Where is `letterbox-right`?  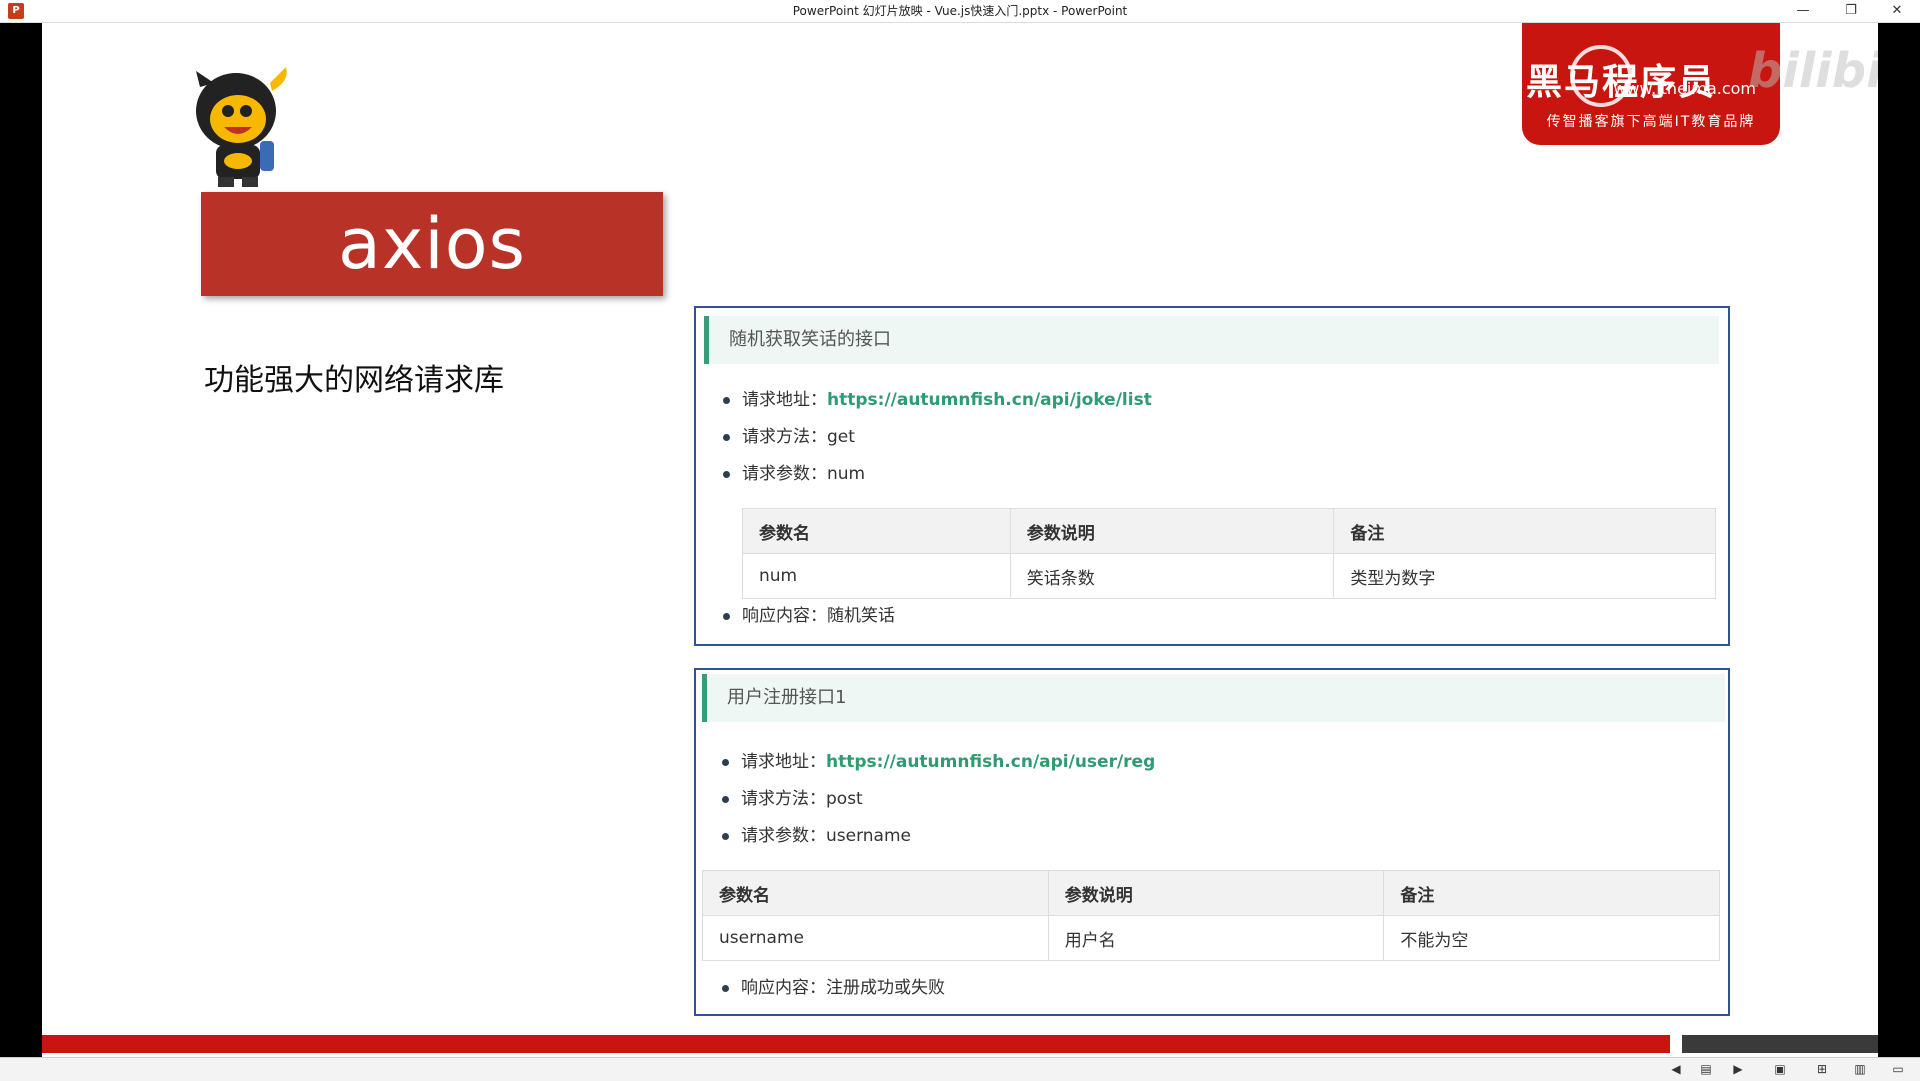 letterbox-right is located at coordinates (1899, 540).